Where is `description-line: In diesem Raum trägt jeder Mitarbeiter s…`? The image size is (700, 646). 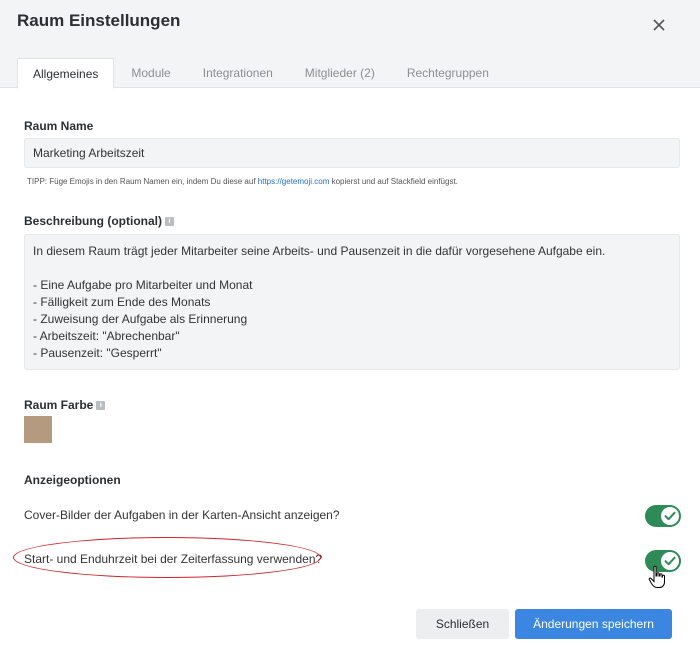
description-line: In diesem Raum trägt jeder Mitarbeiter s… is located at coordinates (319, 251).